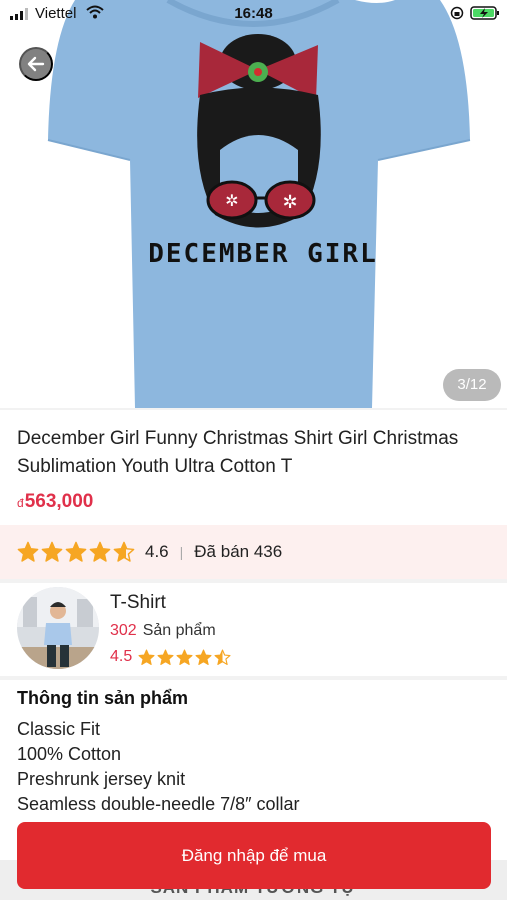  What do you see at coordinates (157, 551) in the screenshot?
I see `product-rating-score: 4.6` at bounding box center [157, 551].